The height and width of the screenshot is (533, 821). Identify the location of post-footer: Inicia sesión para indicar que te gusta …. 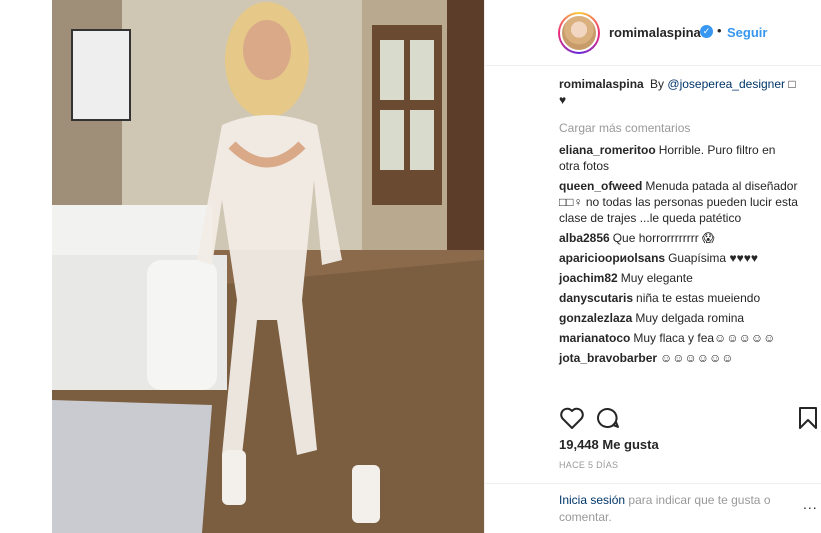
(653, 508).